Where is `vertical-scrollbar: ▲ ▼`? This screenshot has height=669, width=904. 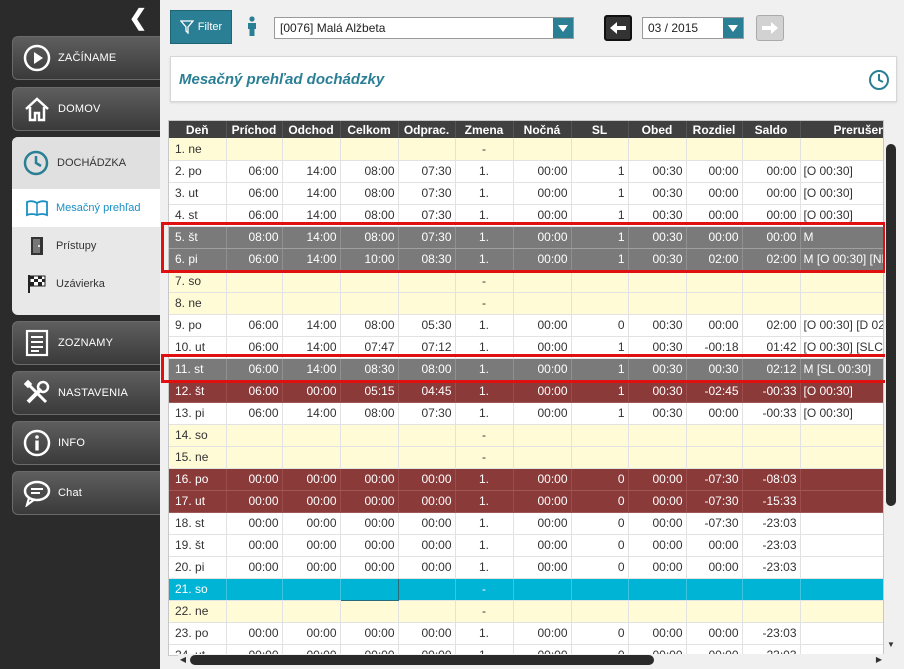 vertical-scrollbar: ▲ ▼ is located at coordinates (891, 396).